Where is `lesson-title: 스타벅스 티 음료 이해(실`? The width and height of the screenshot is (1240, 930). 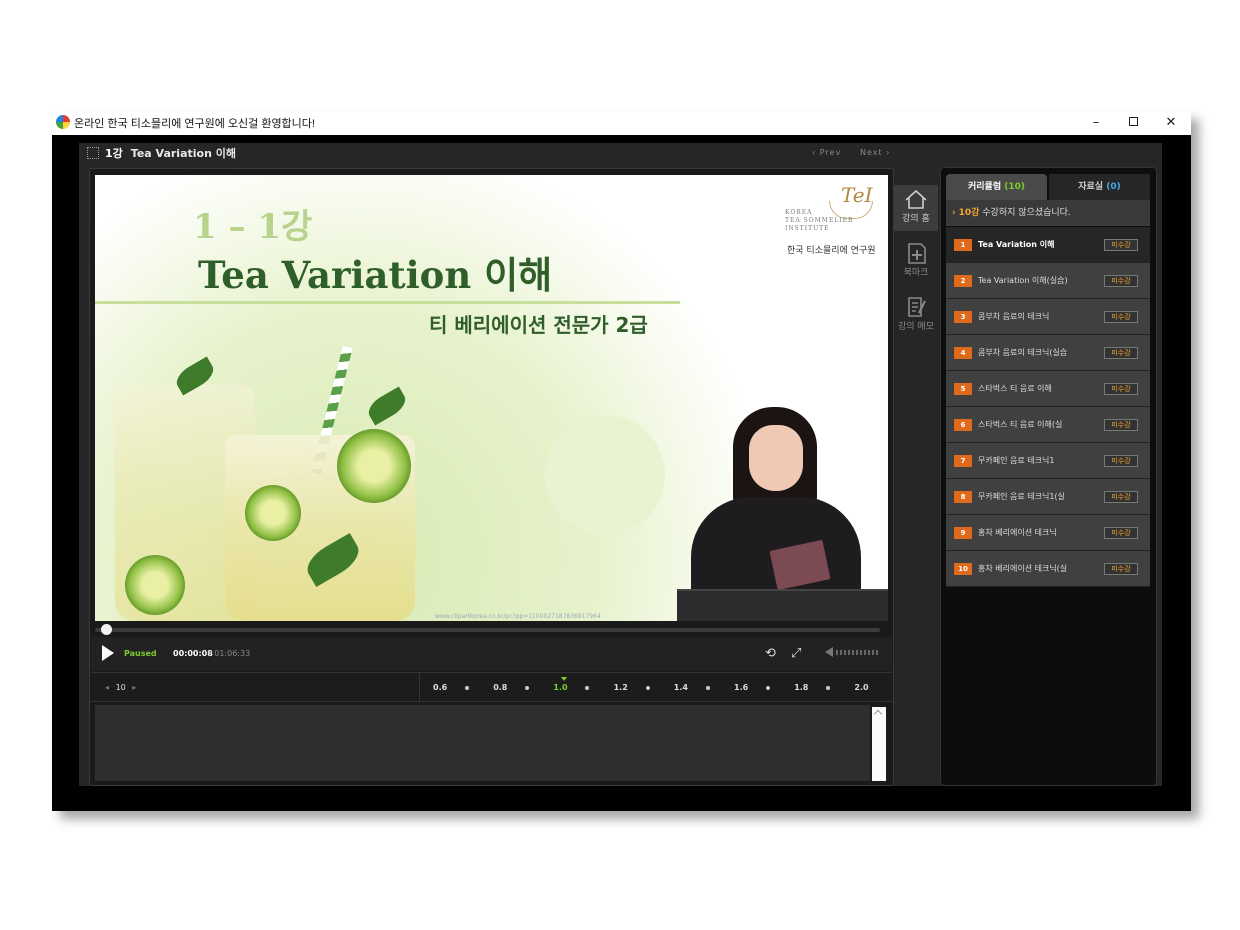 lesson-title: 스타벅스 티 음료 이해(실 is located at coordinates (1020, 424).